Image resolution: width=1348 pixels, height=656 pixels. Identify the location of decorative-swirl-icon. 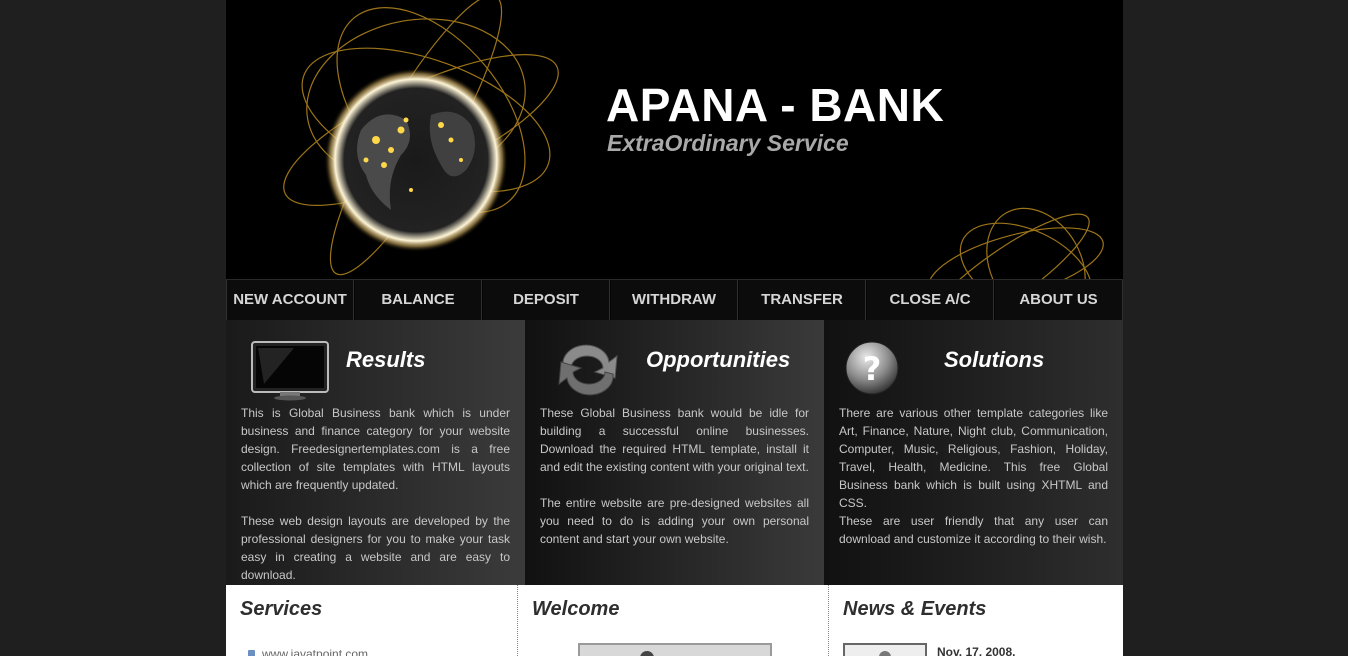
(1013, 243).